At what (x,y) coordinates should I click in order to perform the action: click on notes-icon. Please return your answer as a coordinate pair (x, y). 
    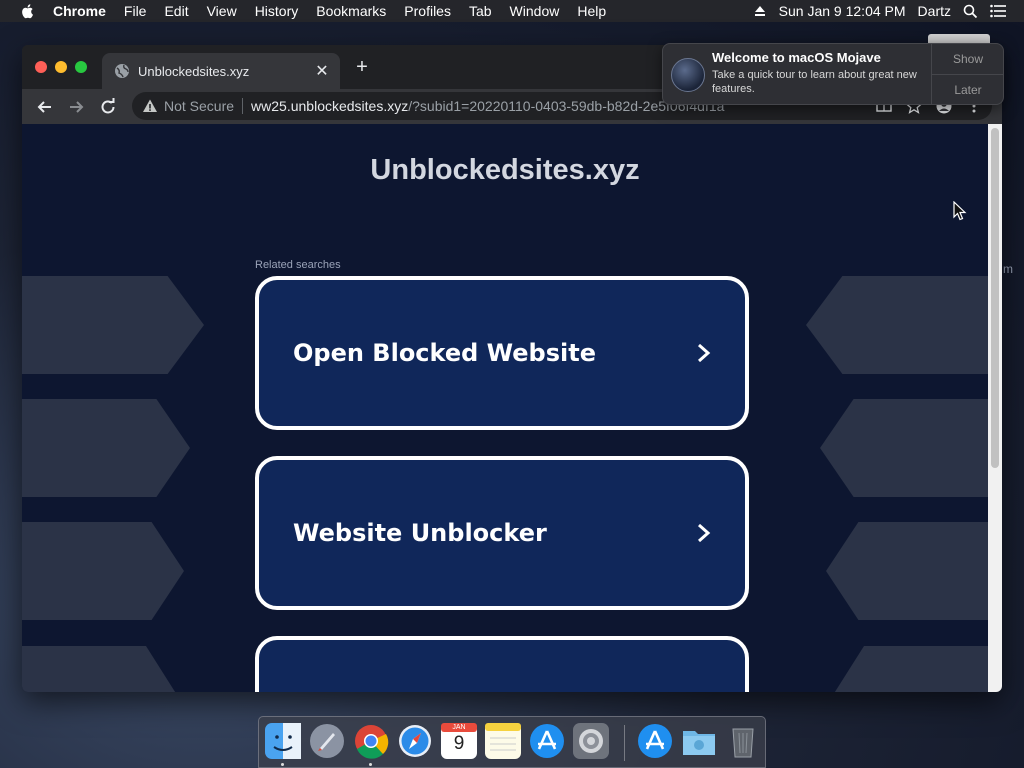
    Looking at the image, I should click on (503, 741).